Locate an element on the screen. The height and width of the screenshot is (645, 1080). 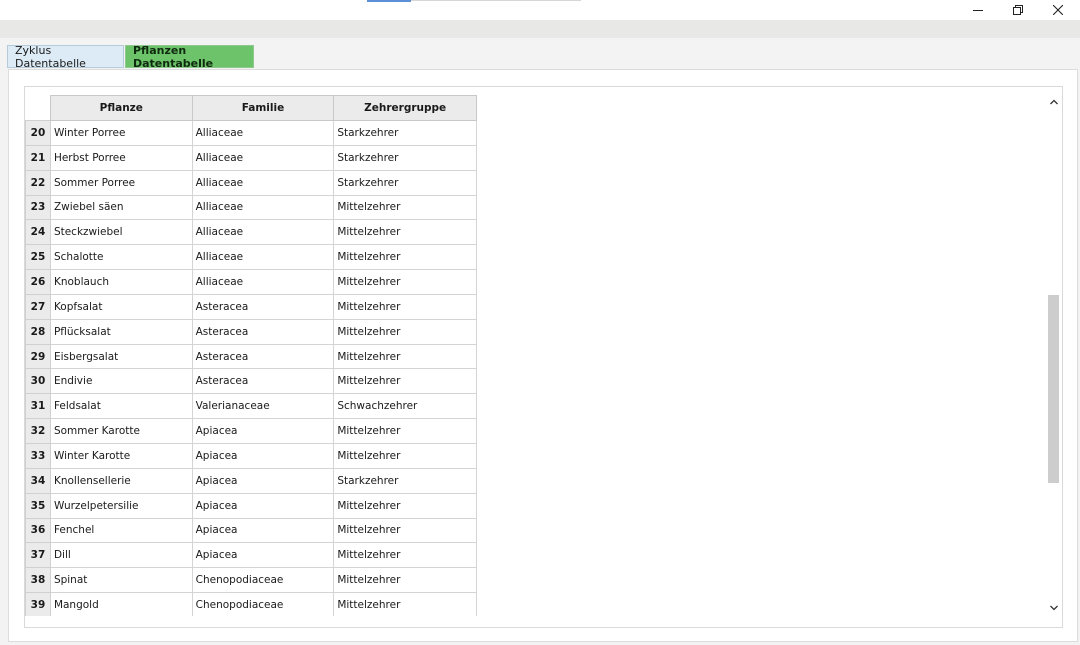
cell-pflanze: Zwiebel säen is located at coordinates (121, 207).